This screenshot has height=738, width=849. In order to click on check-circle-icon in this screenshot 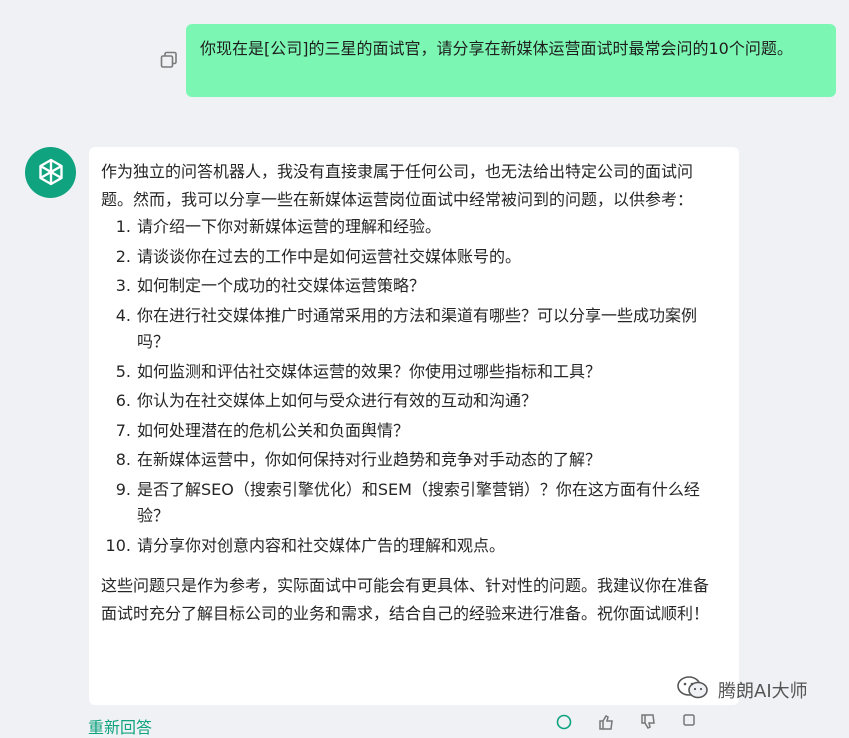, I will do `click(564, 722)`.